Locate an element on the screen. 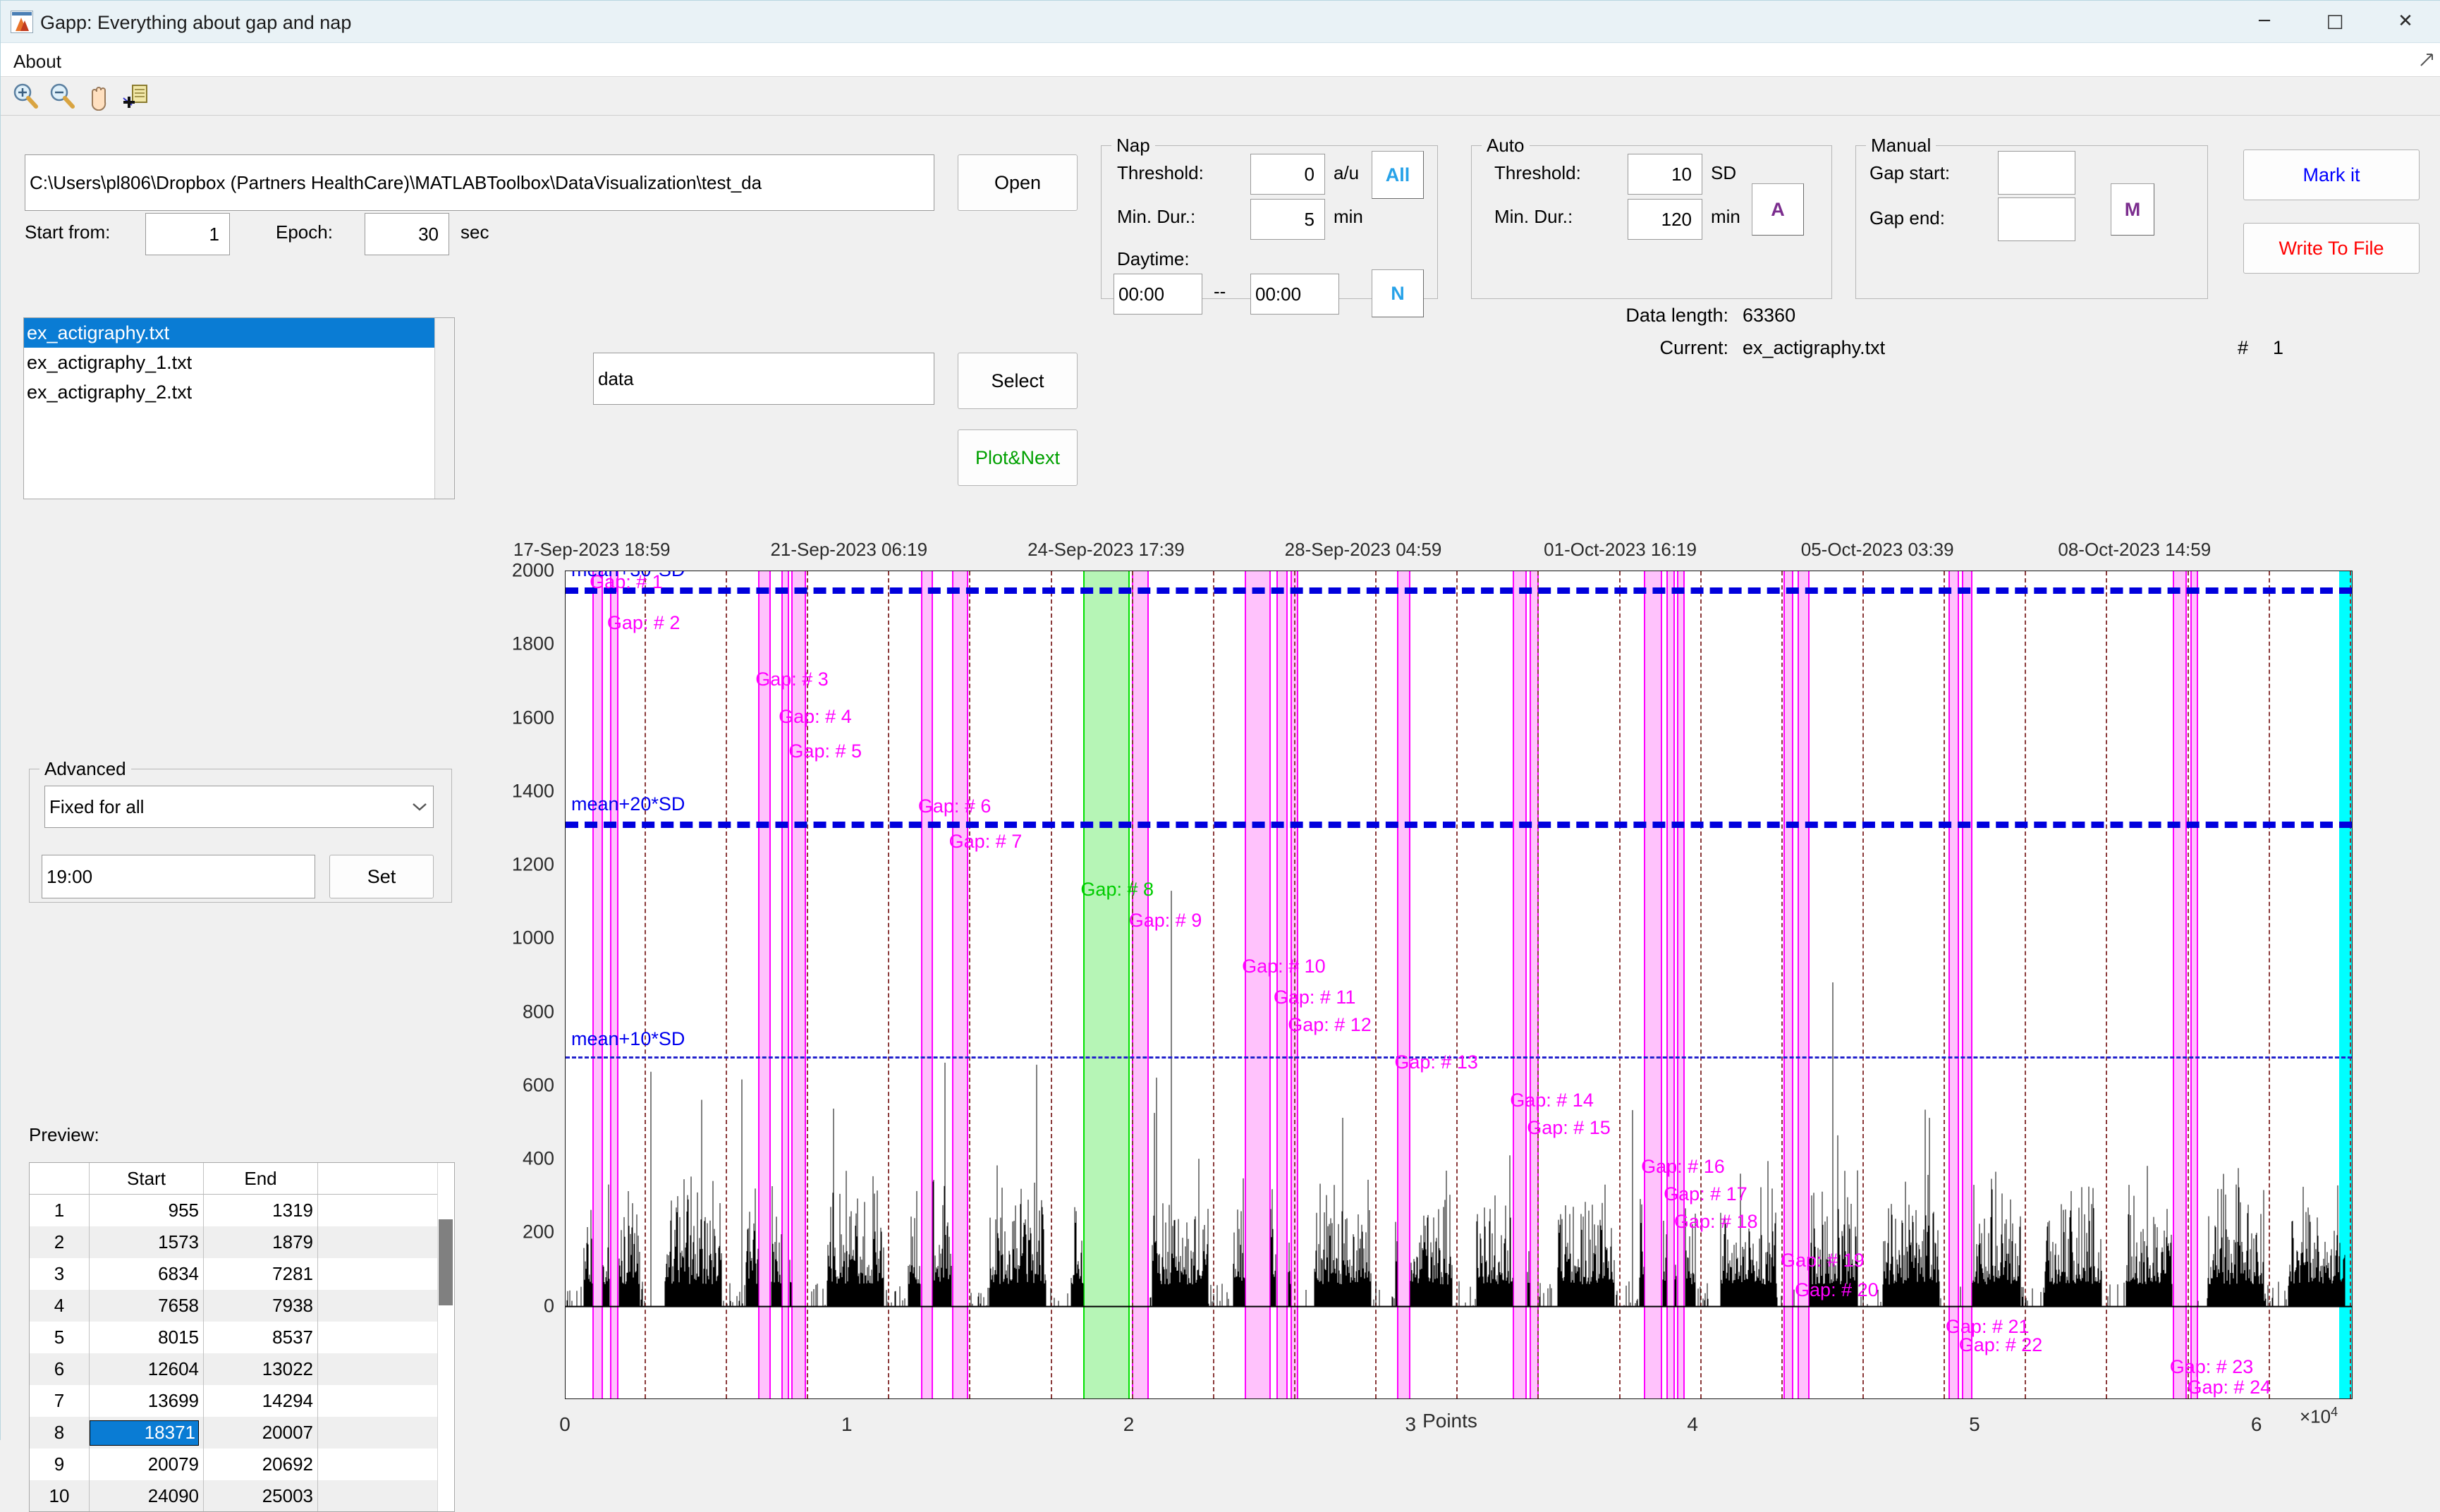 Image resolution: width=2440 pixels, height=1512 pixels. chart-y-tick-label: 600 is located at coordinates (483, 1085).